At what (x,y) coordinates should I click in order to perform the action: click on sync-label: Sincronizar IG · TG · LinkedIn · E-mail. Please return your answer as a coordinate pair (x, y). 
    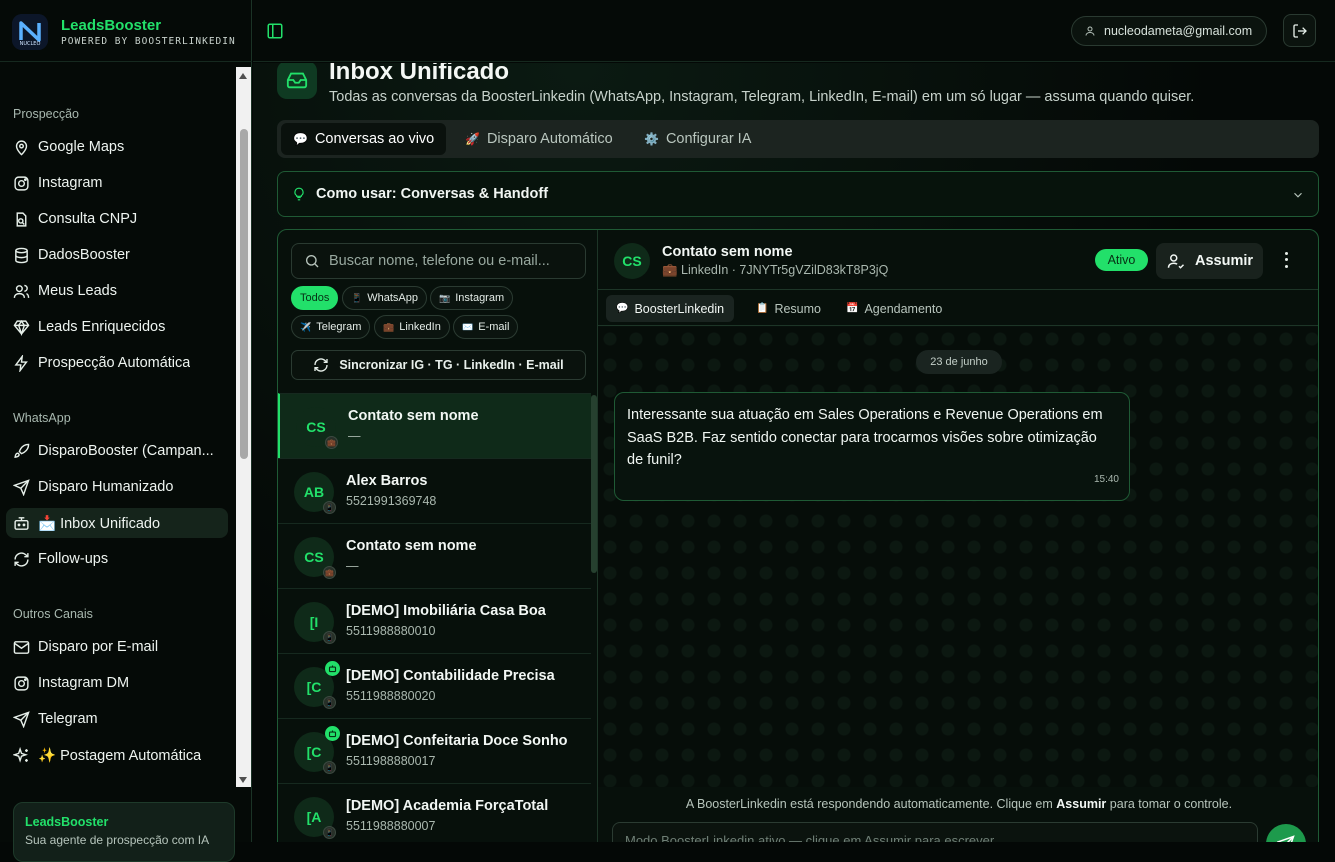
    Looking at the image, I should click on (451, 365).